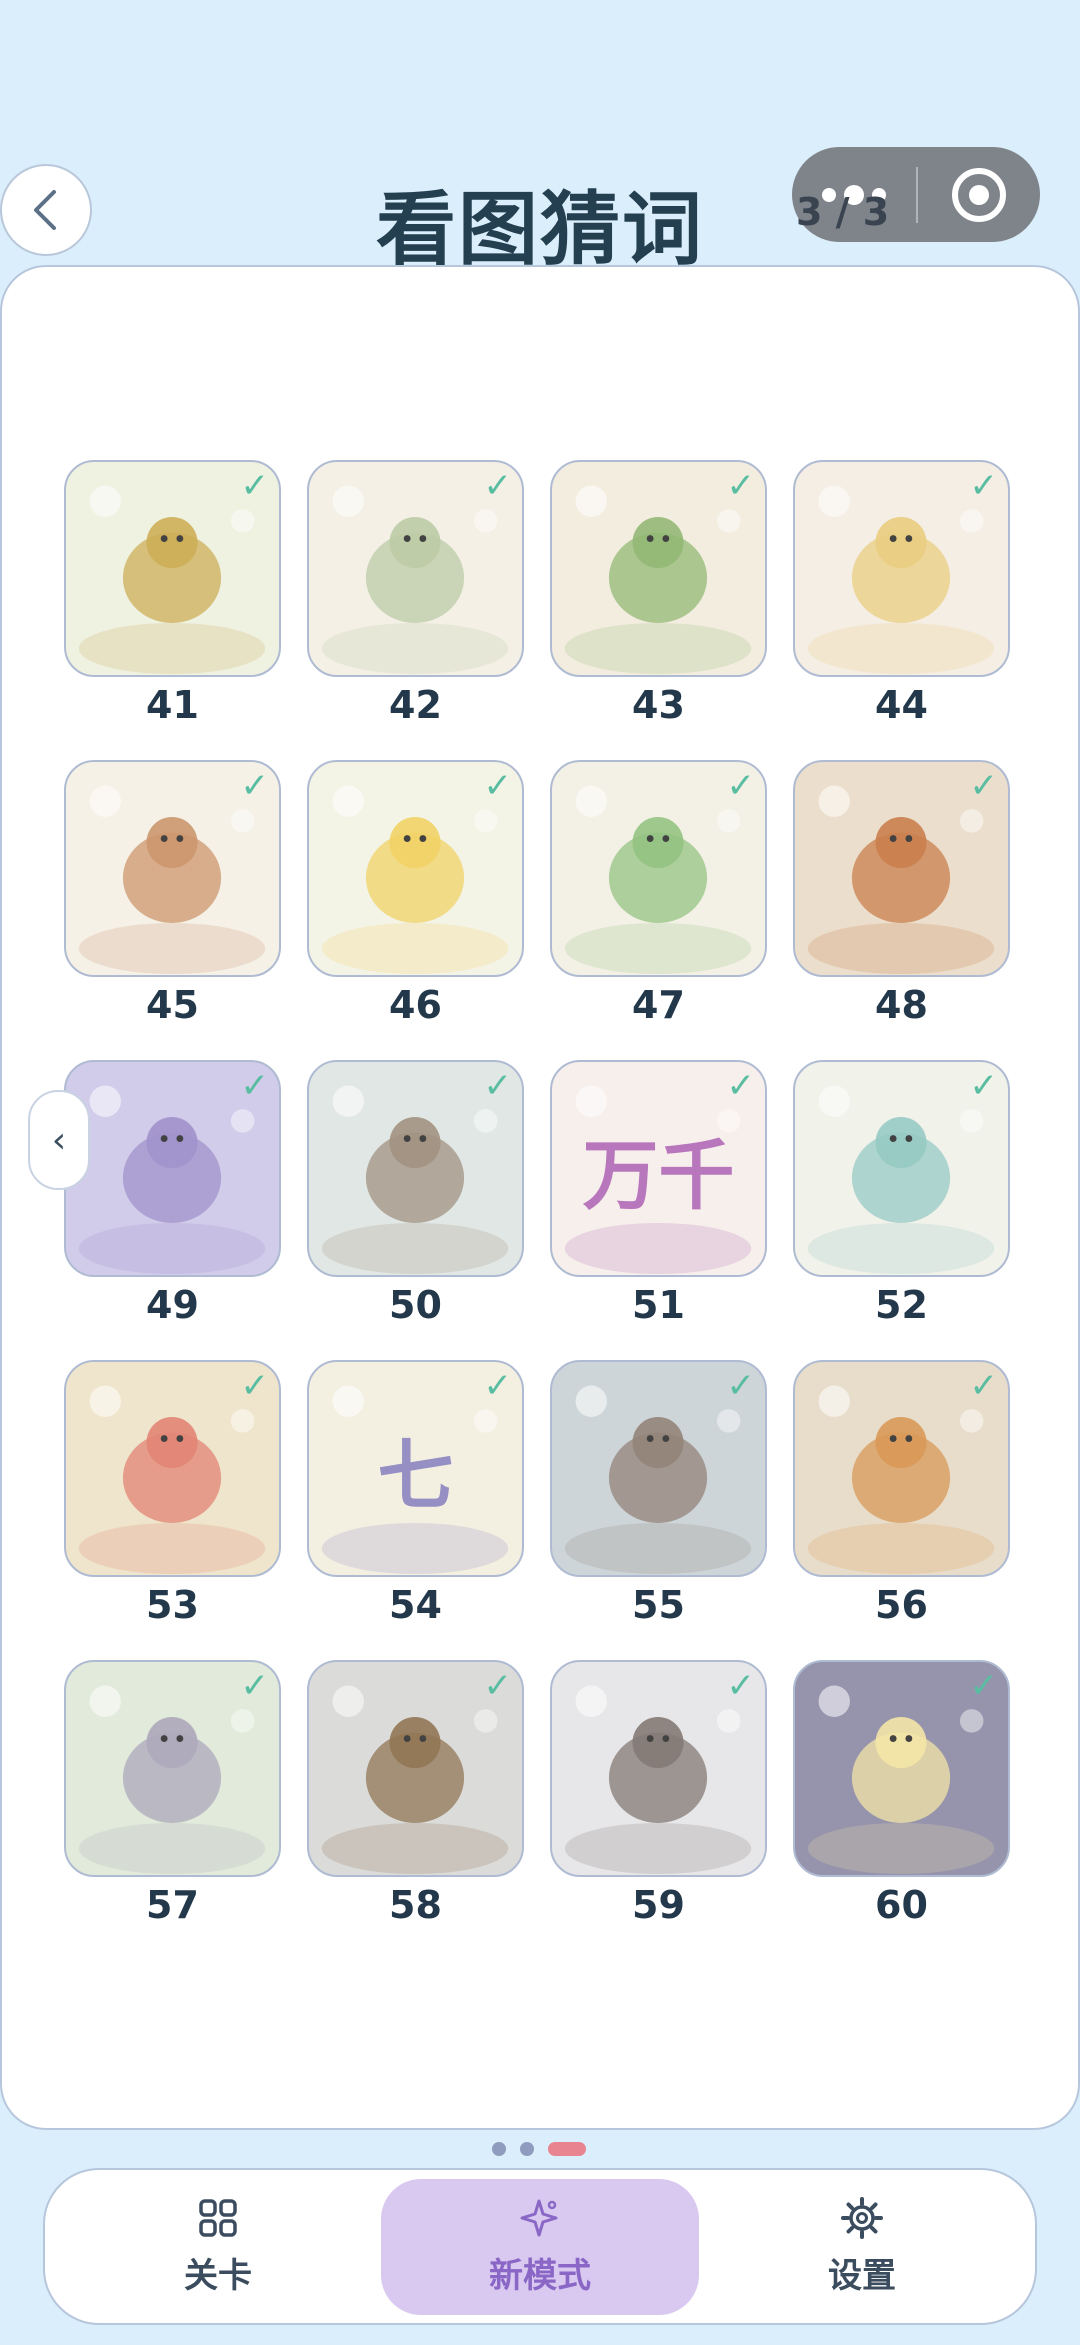  I want to click on grid-icon, so click(218, 2218).